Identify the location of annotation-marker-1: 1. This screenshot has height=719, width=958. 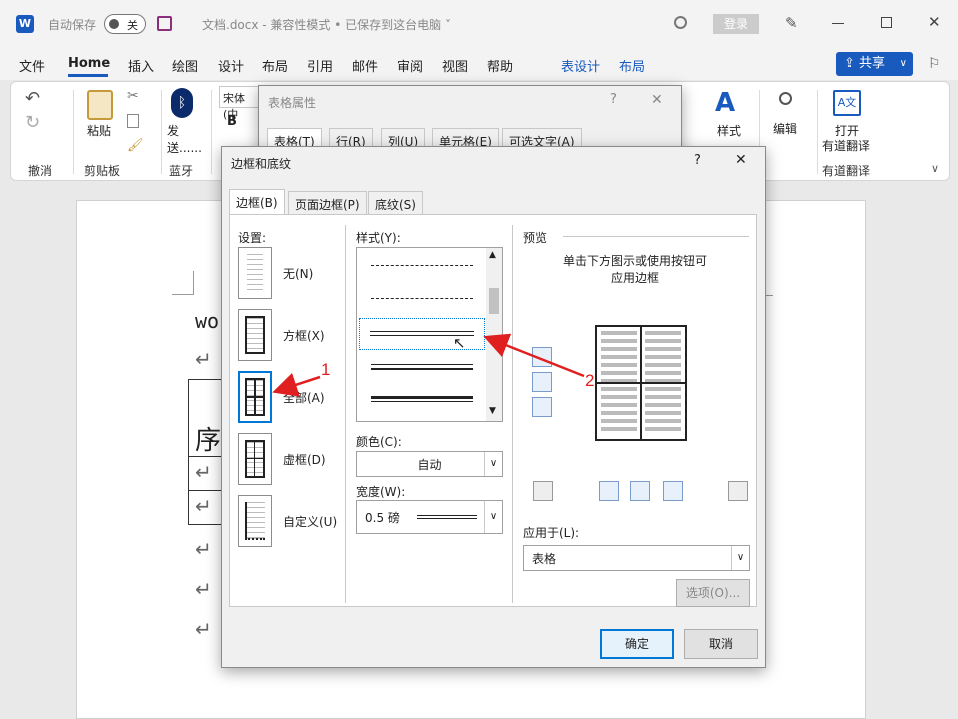
(325, 369).